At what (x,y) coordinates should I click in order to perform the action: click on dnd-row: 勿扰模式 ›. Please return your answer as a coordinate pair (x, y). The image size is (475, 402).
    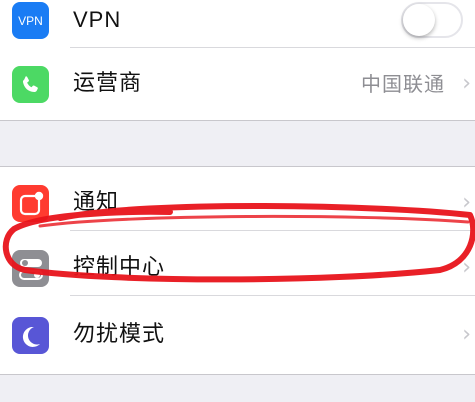
    Looking at the image, I should click on (237, 335).